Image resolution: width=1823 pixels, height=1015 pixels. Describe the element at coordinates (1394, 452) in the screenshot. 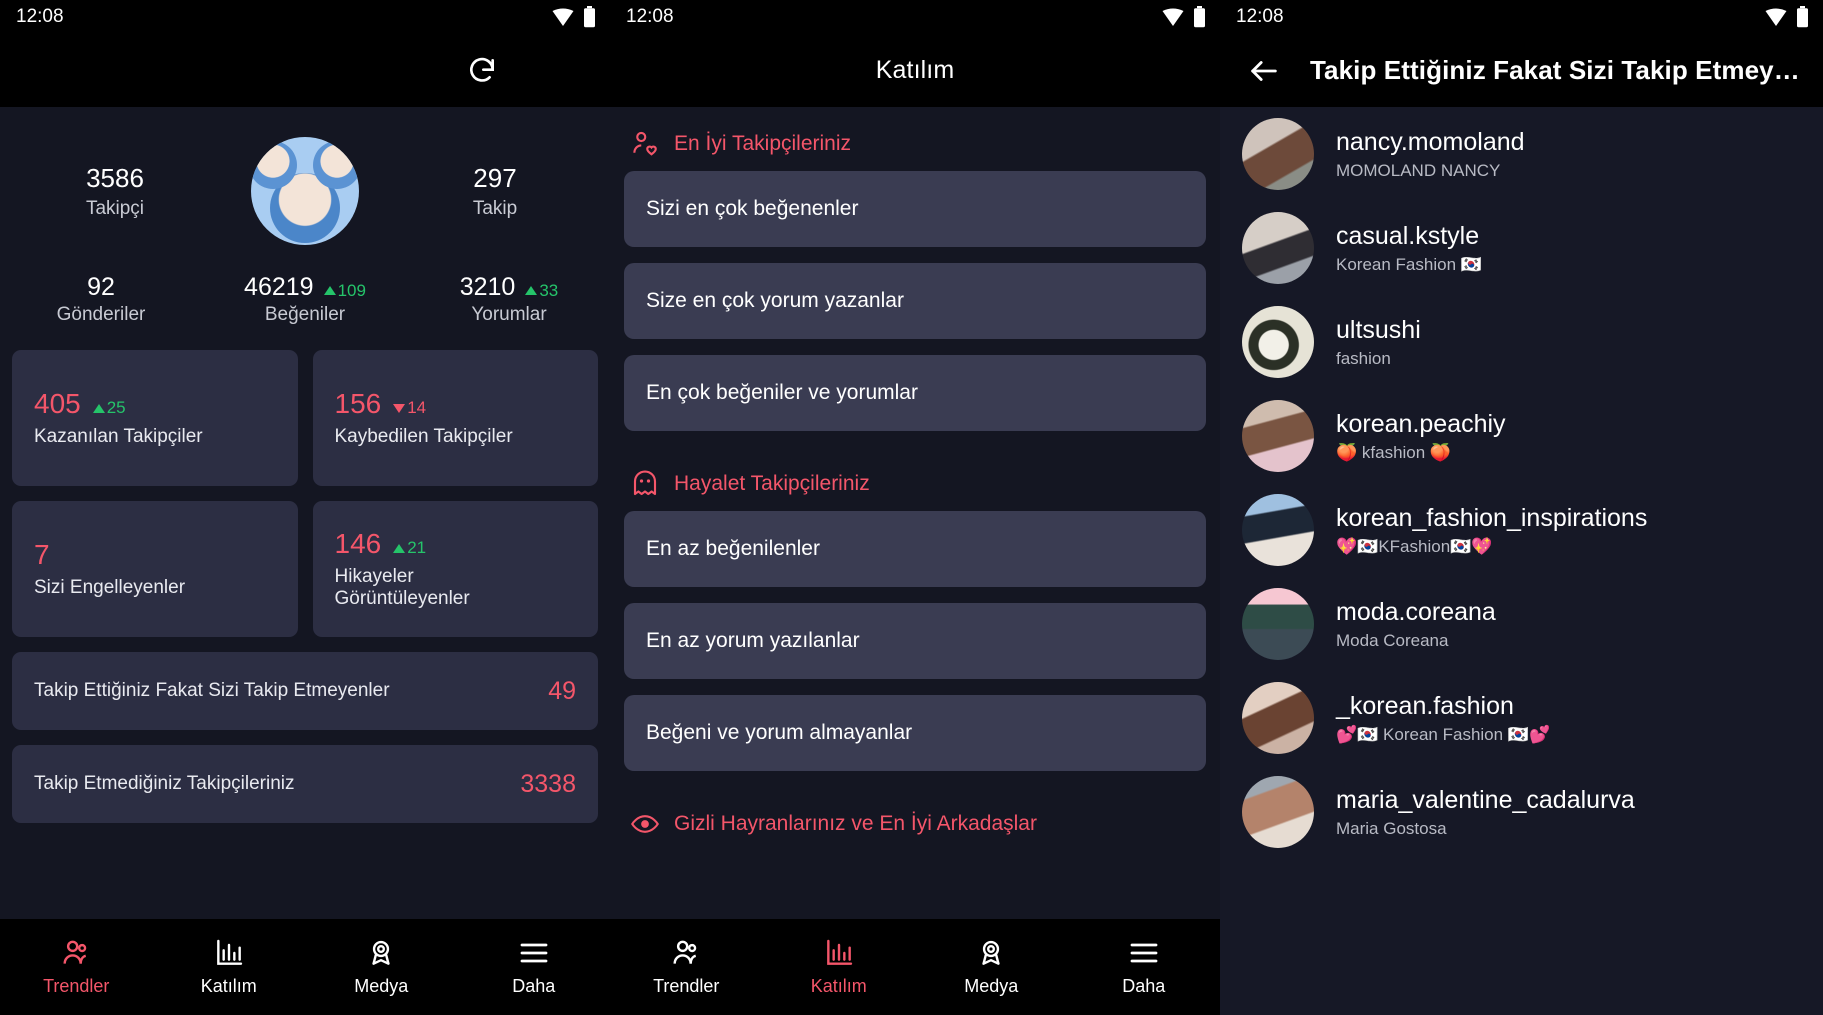

I see `user-bio: 🍑 kfashion 🍑` at that location.